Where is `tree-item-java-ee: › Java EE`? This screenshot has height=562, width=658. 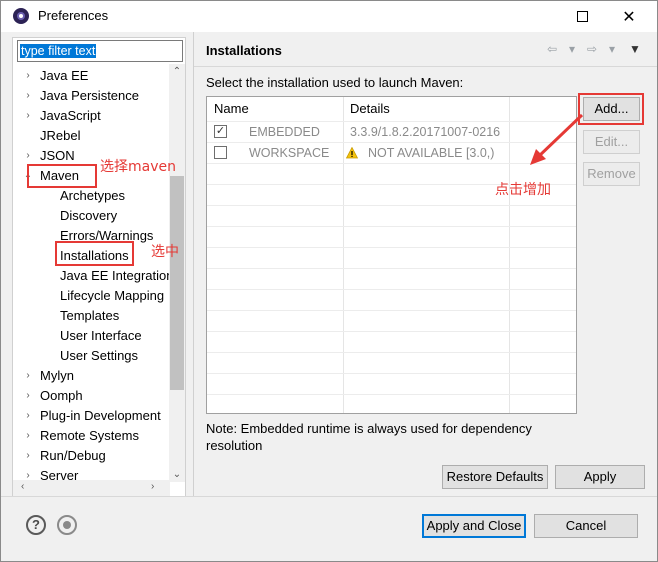 tree-item-java-ee: › Java EE is located at coordinates (55, 76).